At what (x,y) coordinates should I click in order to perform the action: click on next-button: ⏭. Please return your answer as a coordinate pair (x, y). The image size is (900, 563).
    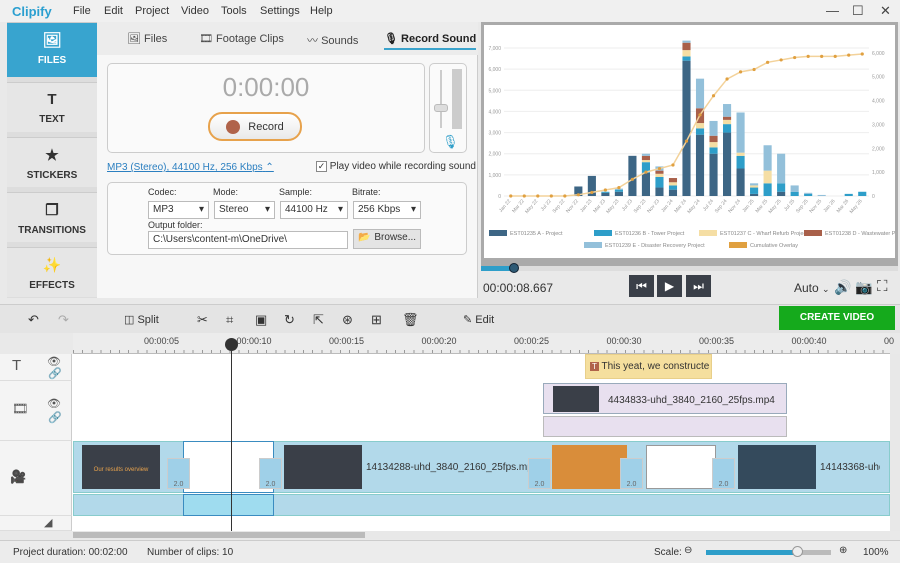
    Looking at the image, I should click on (698, 286).